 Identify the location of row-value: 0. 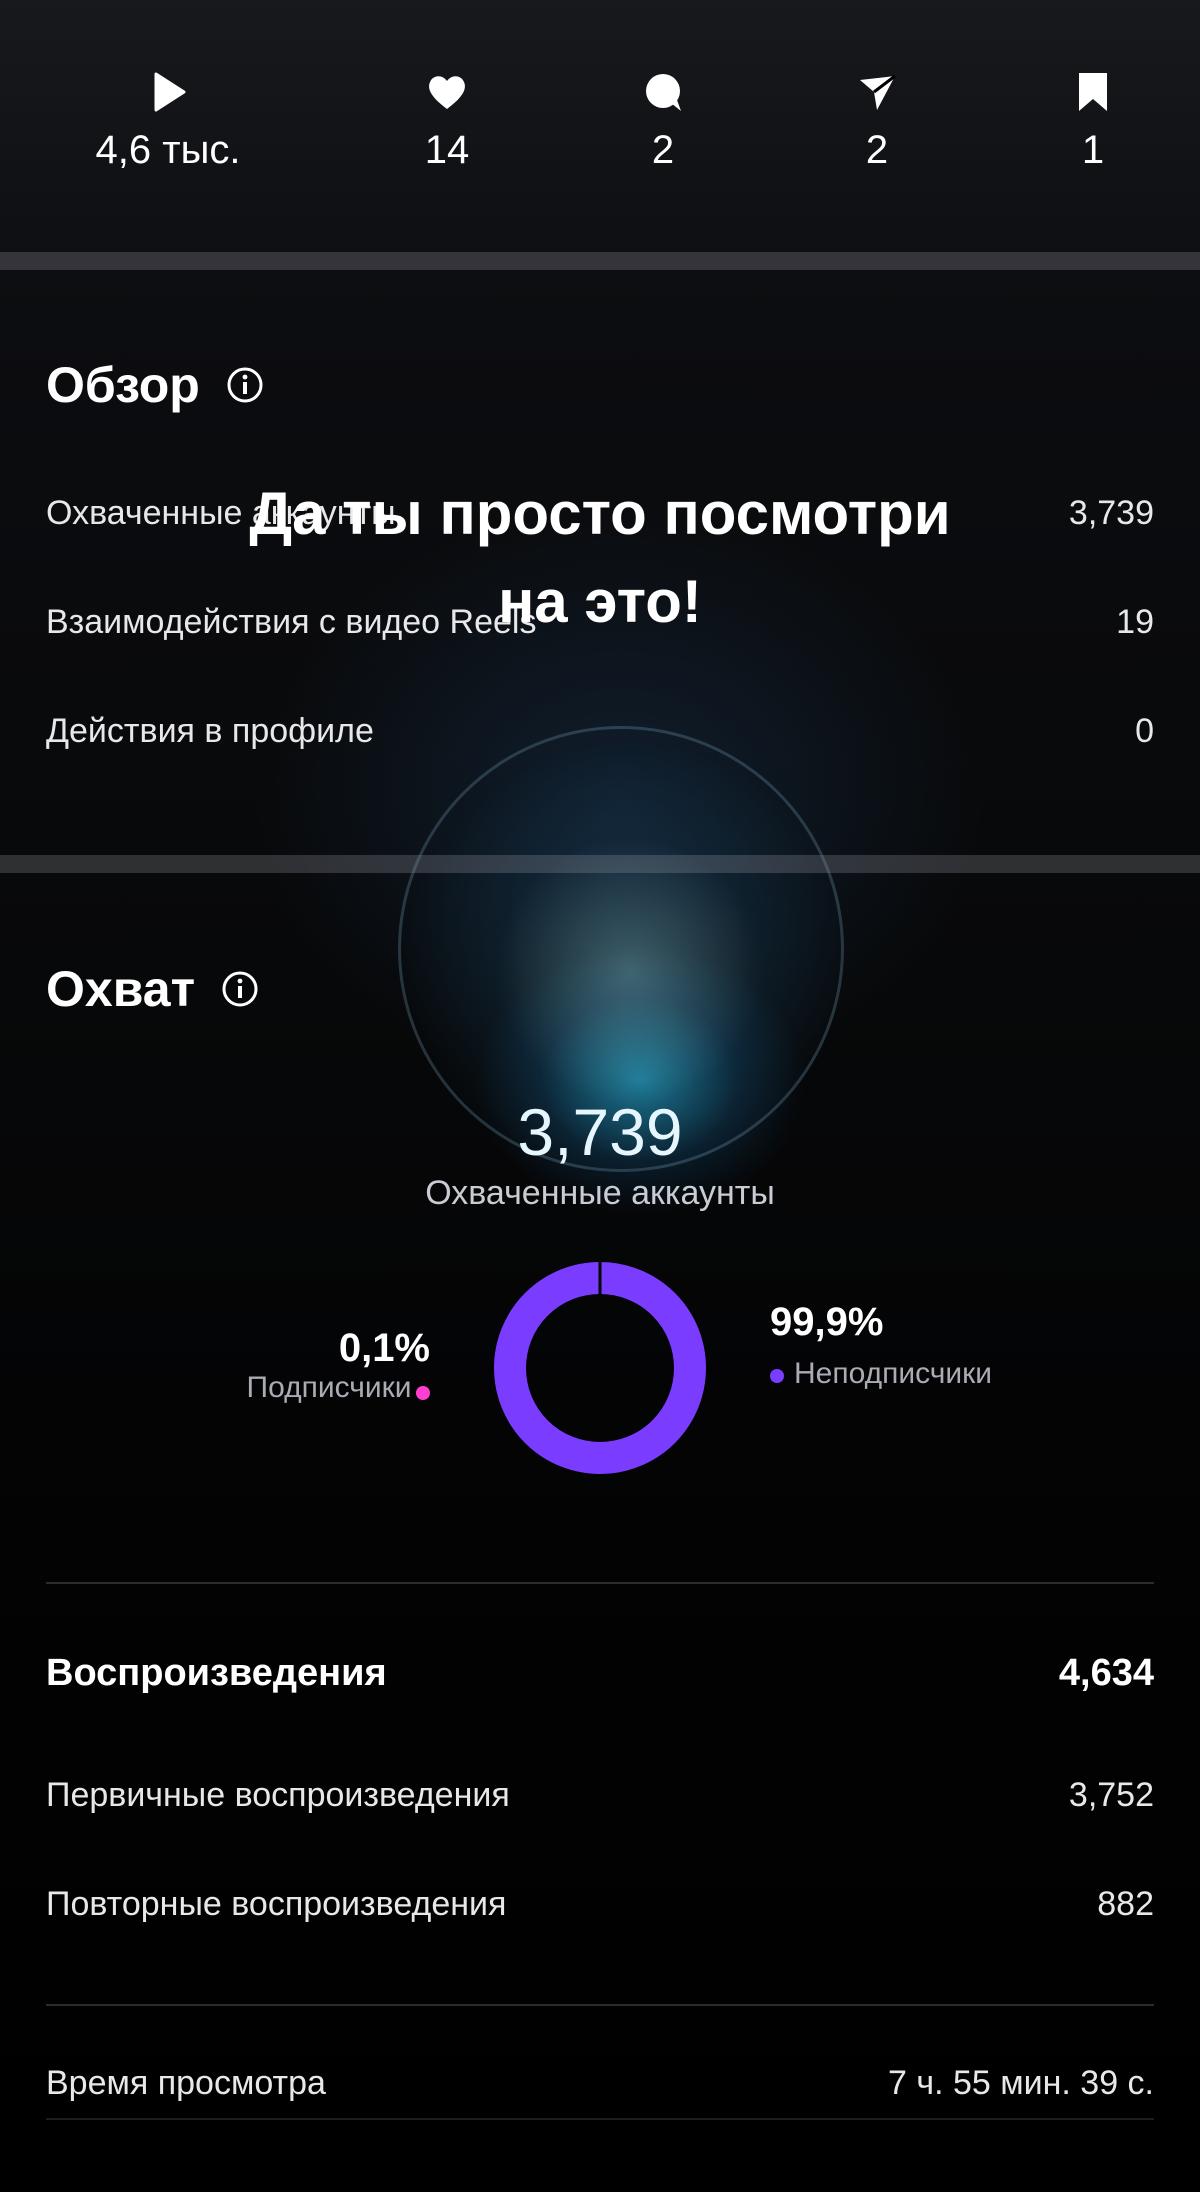
(1144, 731).